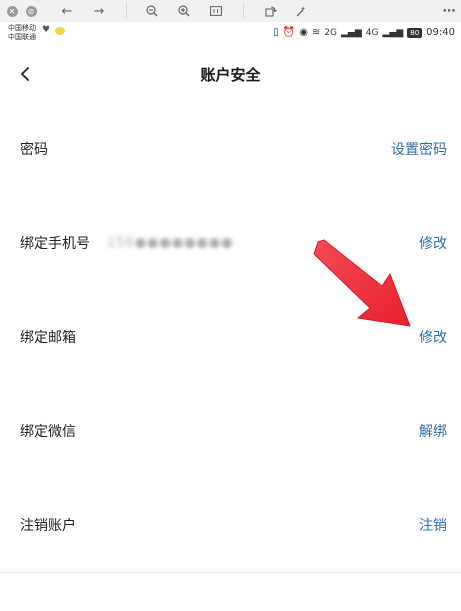 The width and height of the screenshot is (461, 611). I want to click on minimize-circle-icon: ⊘, so click(31, 11).